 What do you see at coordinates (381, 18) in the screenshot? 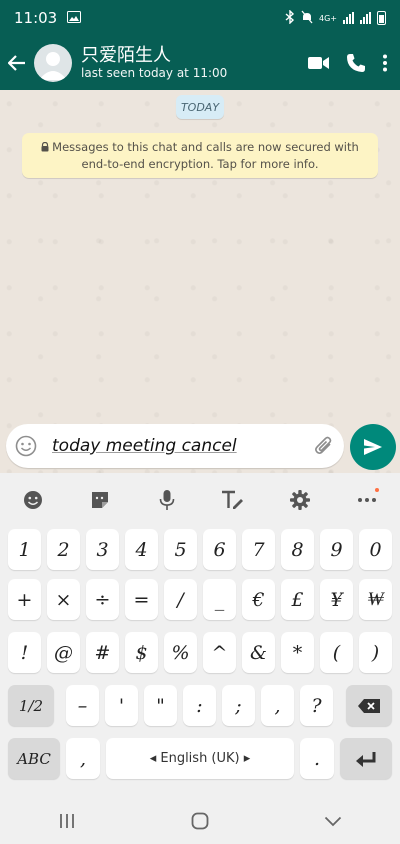
I see `battery-icon` at bounding box center [381, 18].